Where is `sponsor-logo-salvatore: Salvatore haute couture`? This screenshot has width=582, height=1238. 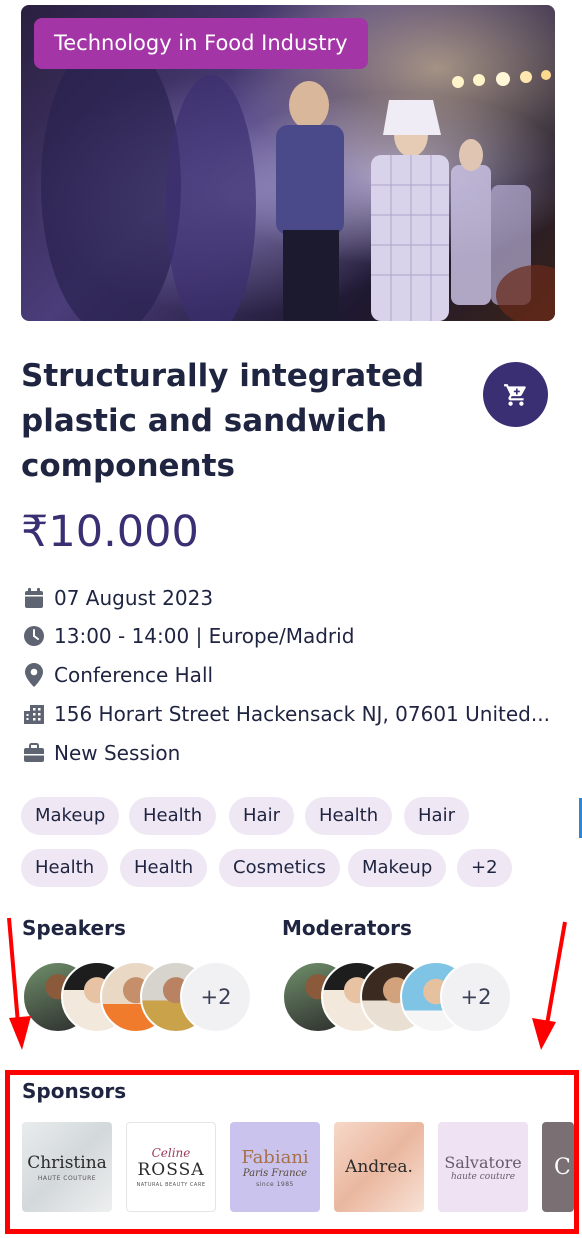
sponsor-logo-salvatore: Salvatore haute couture is located at coordinates (483, 1167).